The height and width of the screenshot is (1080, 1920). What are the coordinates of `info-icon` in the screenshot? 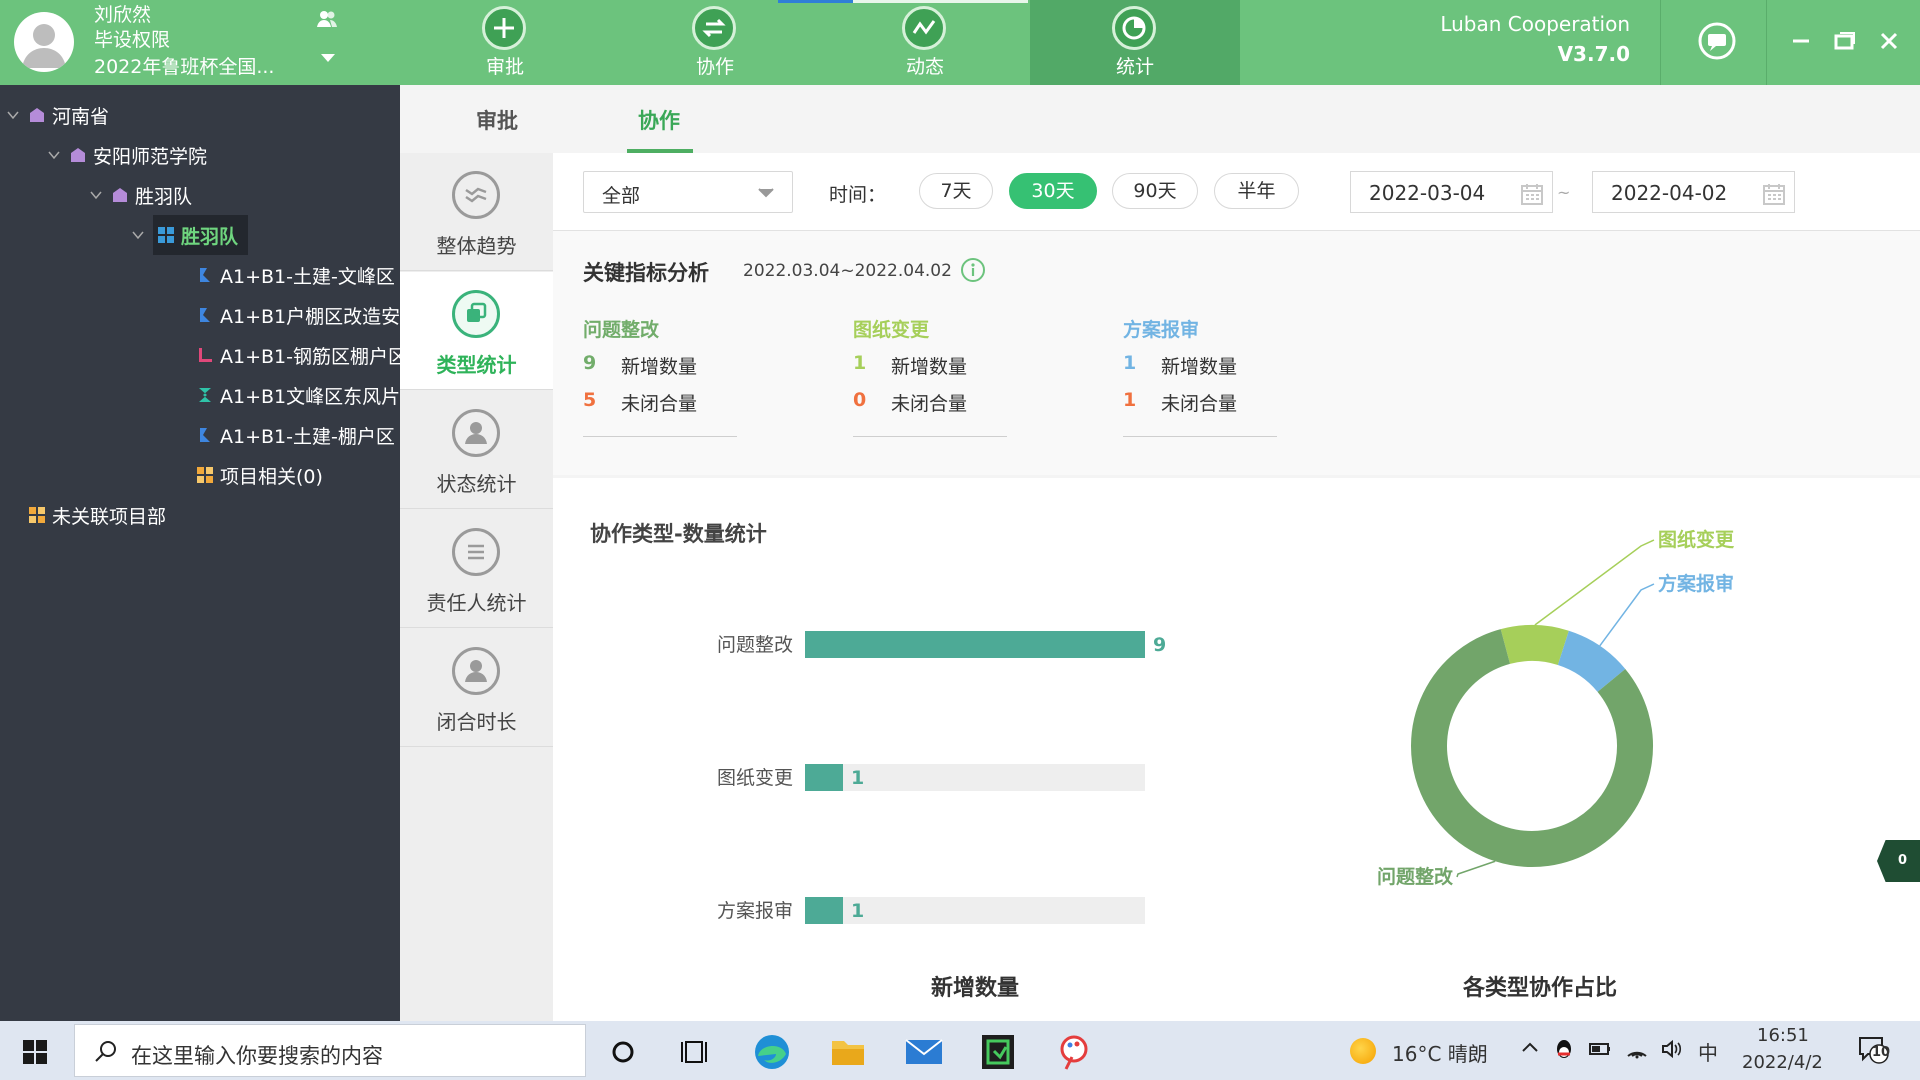 It's located at (973, 270).